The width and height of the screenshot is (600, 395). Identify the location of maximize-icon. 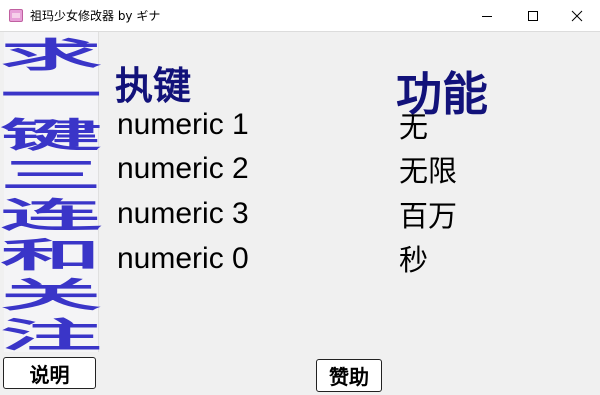
(533, 16).